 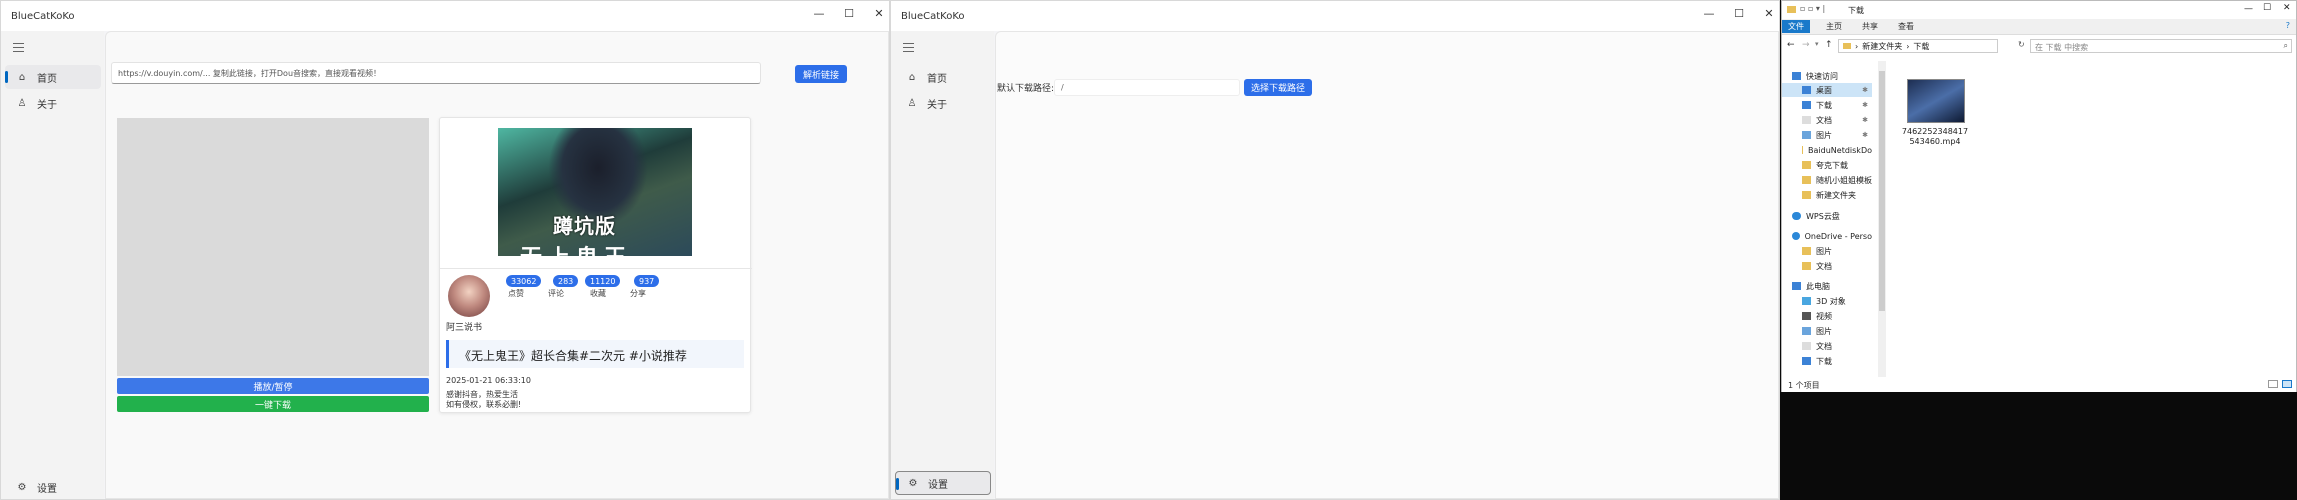 What do you see at coordinates (1882, 46) in the screenshot?
I see `breadcrumb-item: 新建文件夹` at bounding box center [1882, 46].